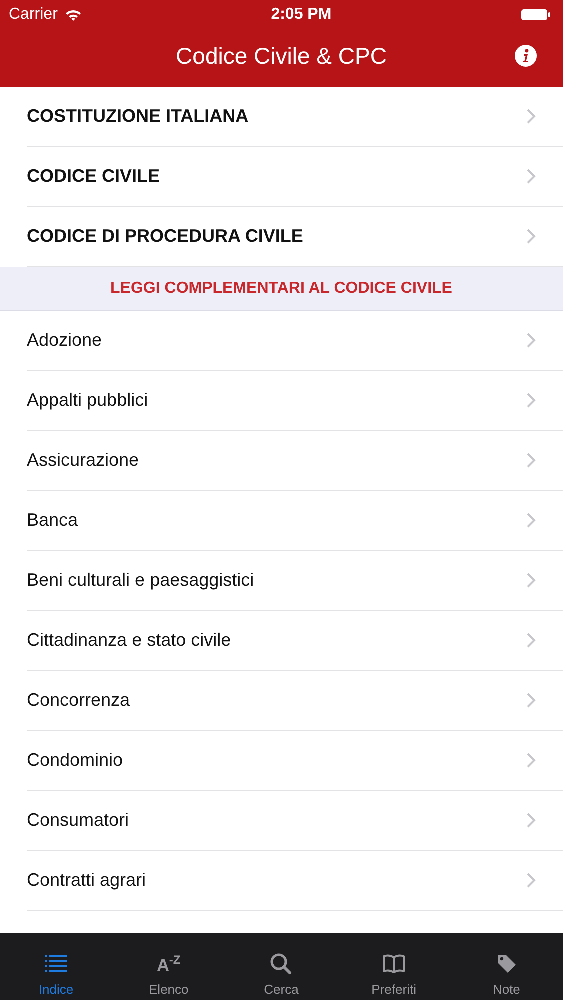  I want to click on list-item: Concorrenza, so click(295, 701).